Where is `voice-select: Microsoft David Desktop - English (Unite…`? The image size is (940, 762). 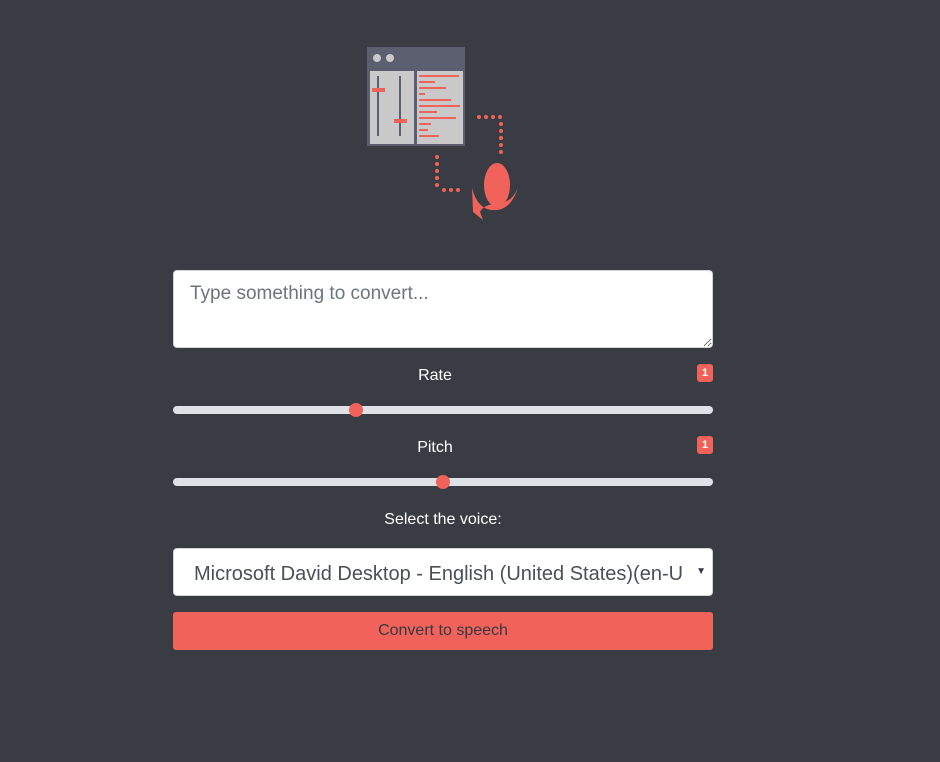
voice-select: Microsoft David Desktop - English (Unite… is located at coordinates (443, 572).